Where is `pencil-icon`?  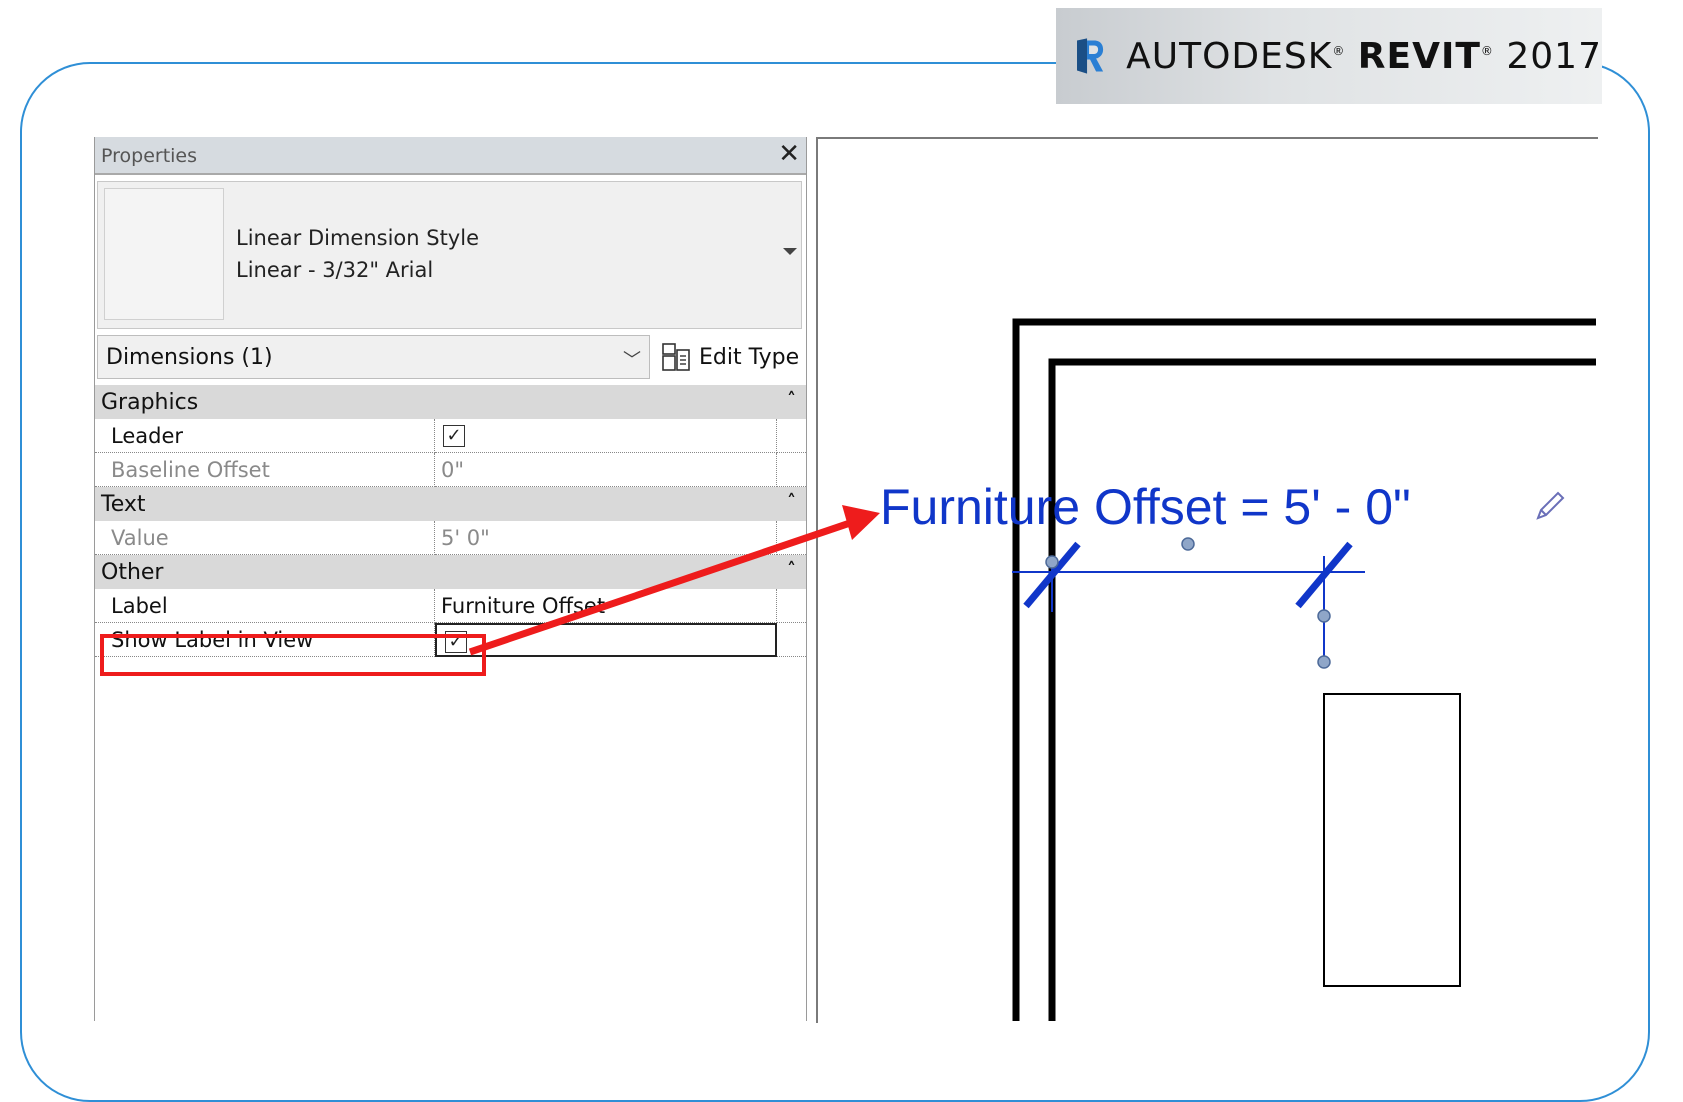
pencil-icon is located at coordinates (1550, 506).